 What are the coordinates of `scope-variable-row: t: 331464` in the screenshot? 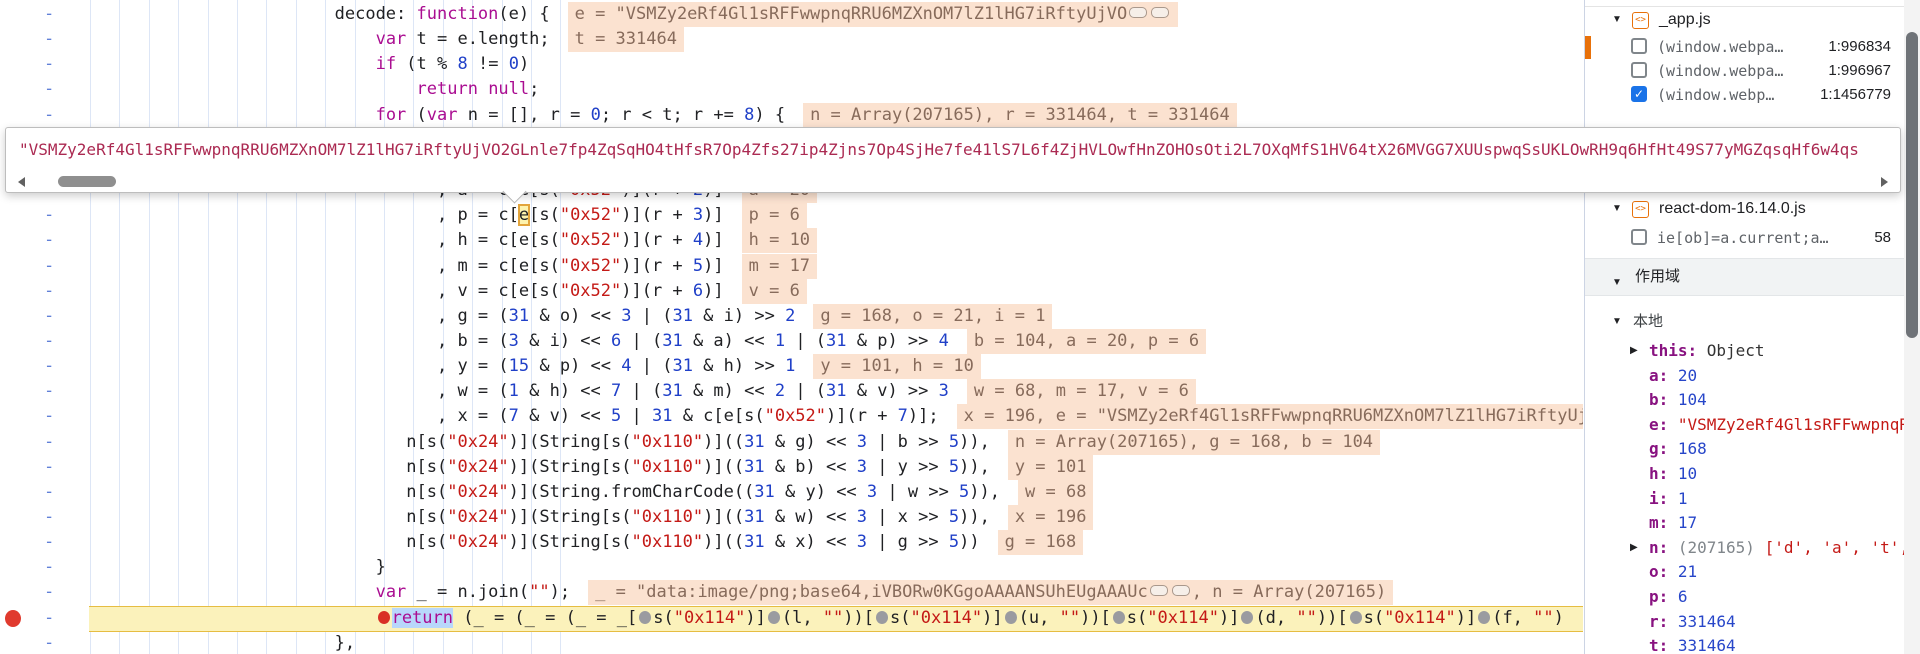 It's located at (1745, 644).